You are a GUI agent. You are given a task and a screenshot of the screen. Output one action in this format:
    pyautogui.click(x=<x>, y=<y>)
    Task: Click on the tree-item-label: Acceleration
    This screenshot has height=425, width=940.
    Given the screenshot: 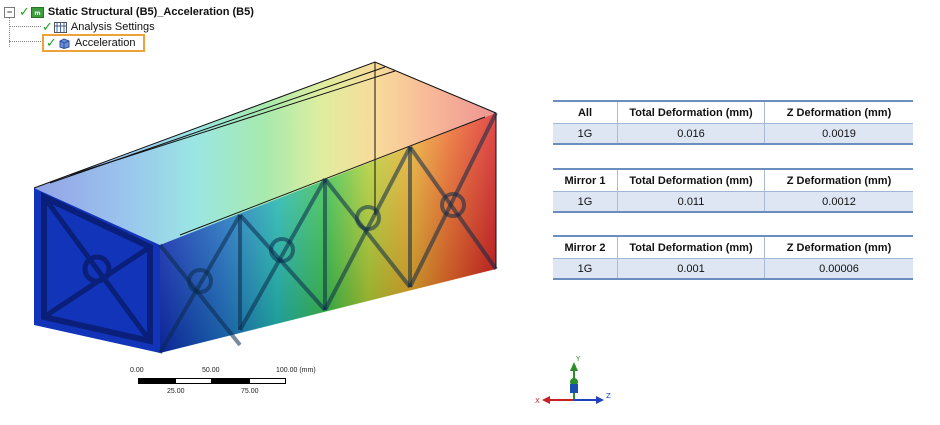 What is the action you would take?
    pyautogui.click(x=105, y=43)
    